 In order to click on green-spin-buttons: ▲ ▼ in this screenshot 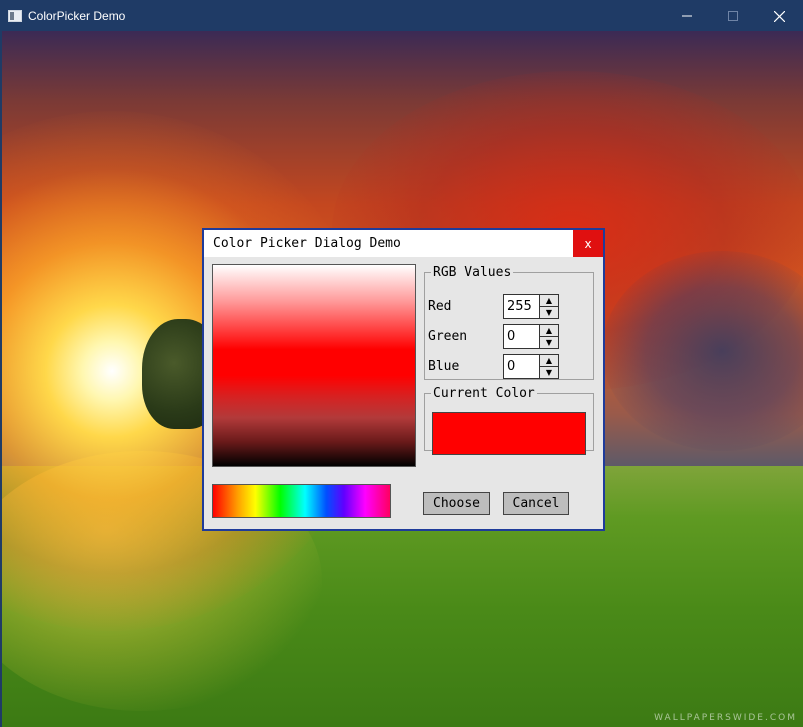, I will do `click(548, 336)`.